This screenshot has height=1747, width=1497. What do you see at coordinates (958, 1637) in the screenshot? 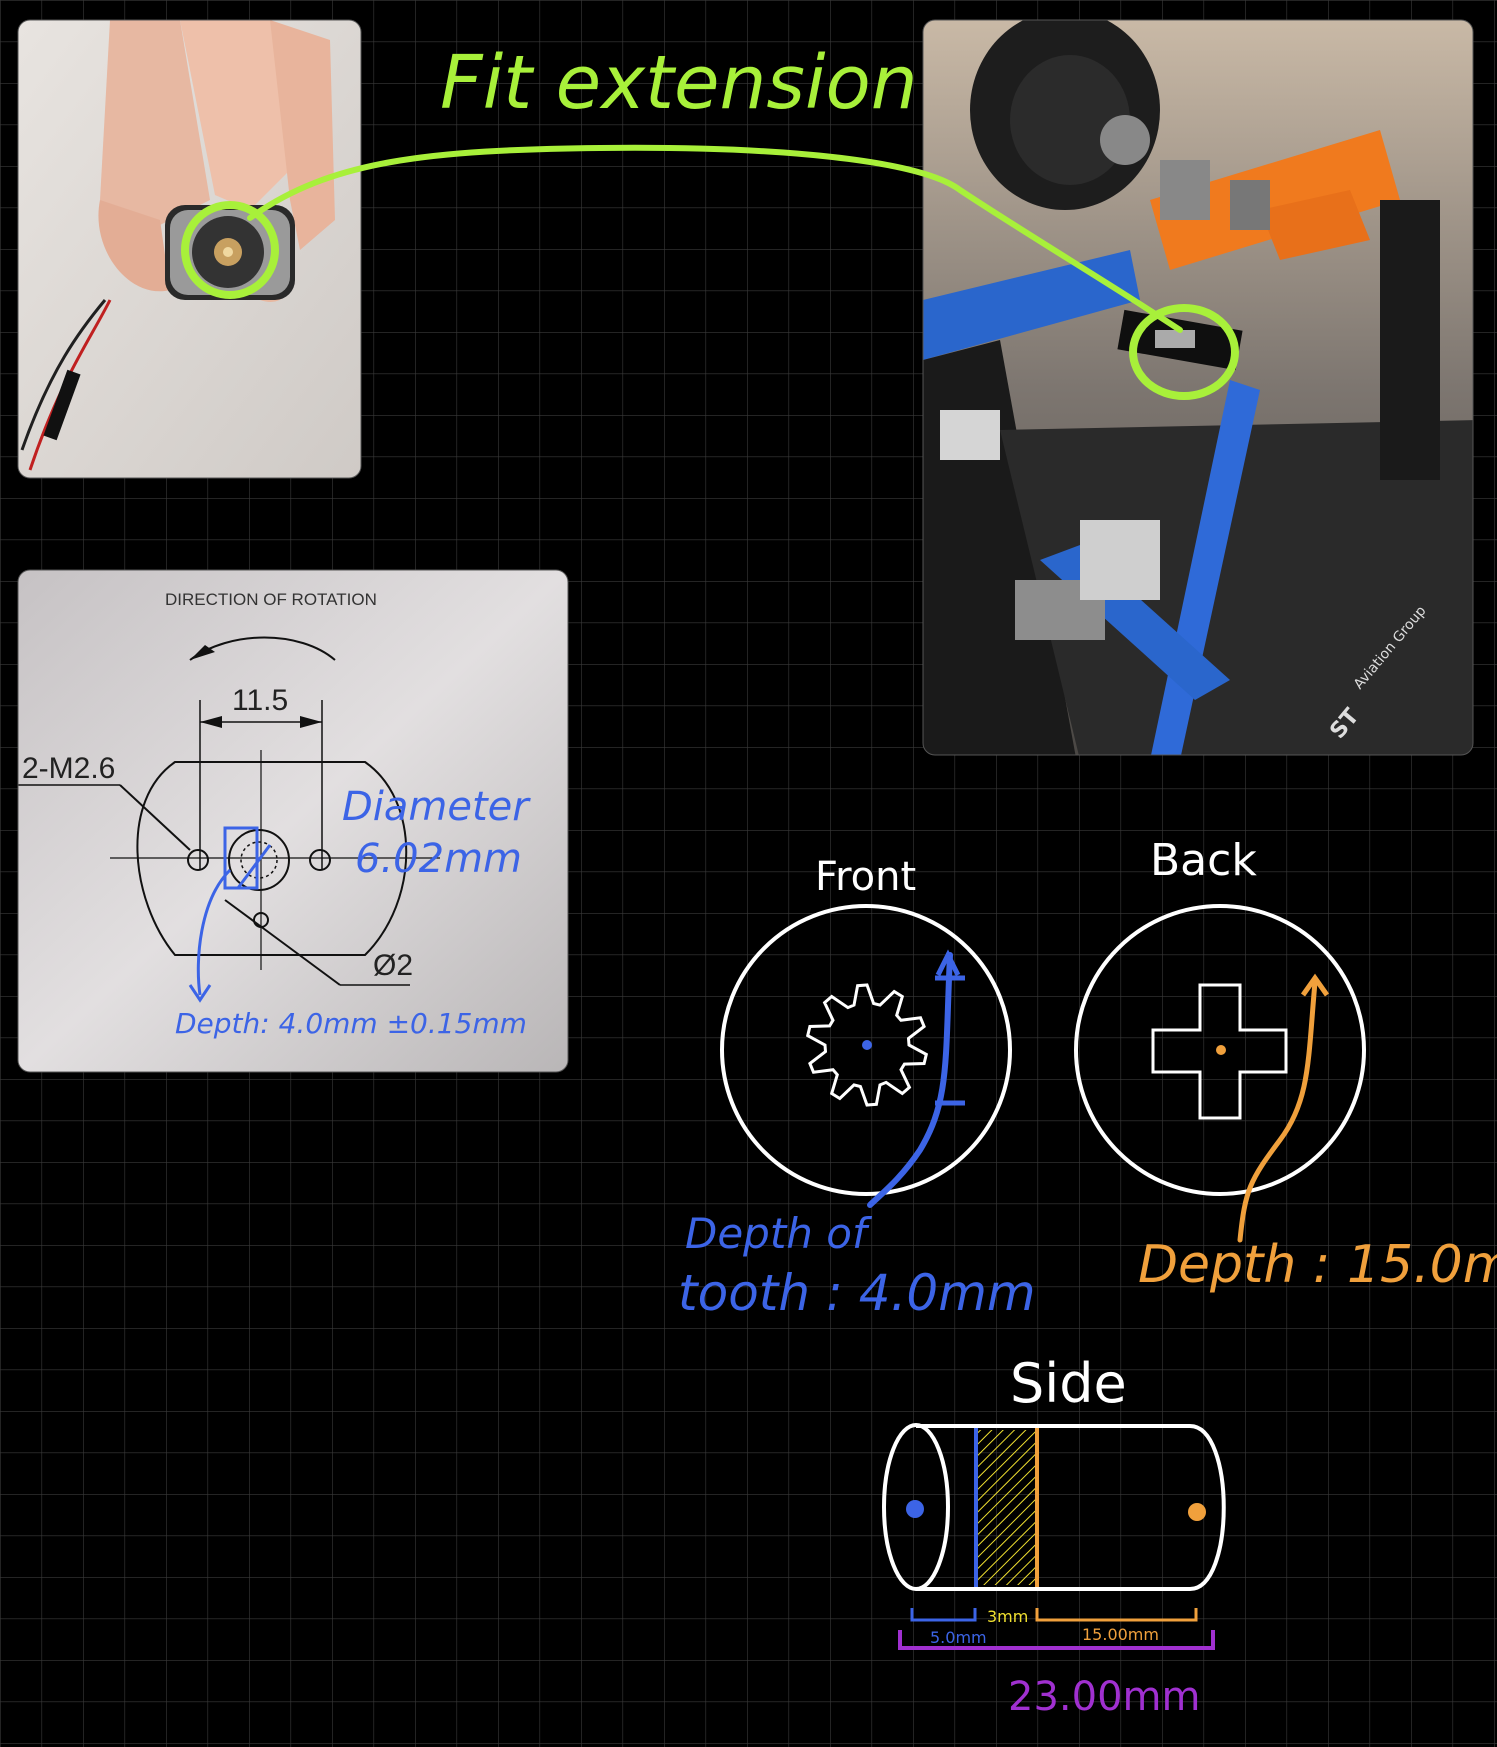
I see `seg1-label: 5.0mm` at bounding box center [958, 1637].